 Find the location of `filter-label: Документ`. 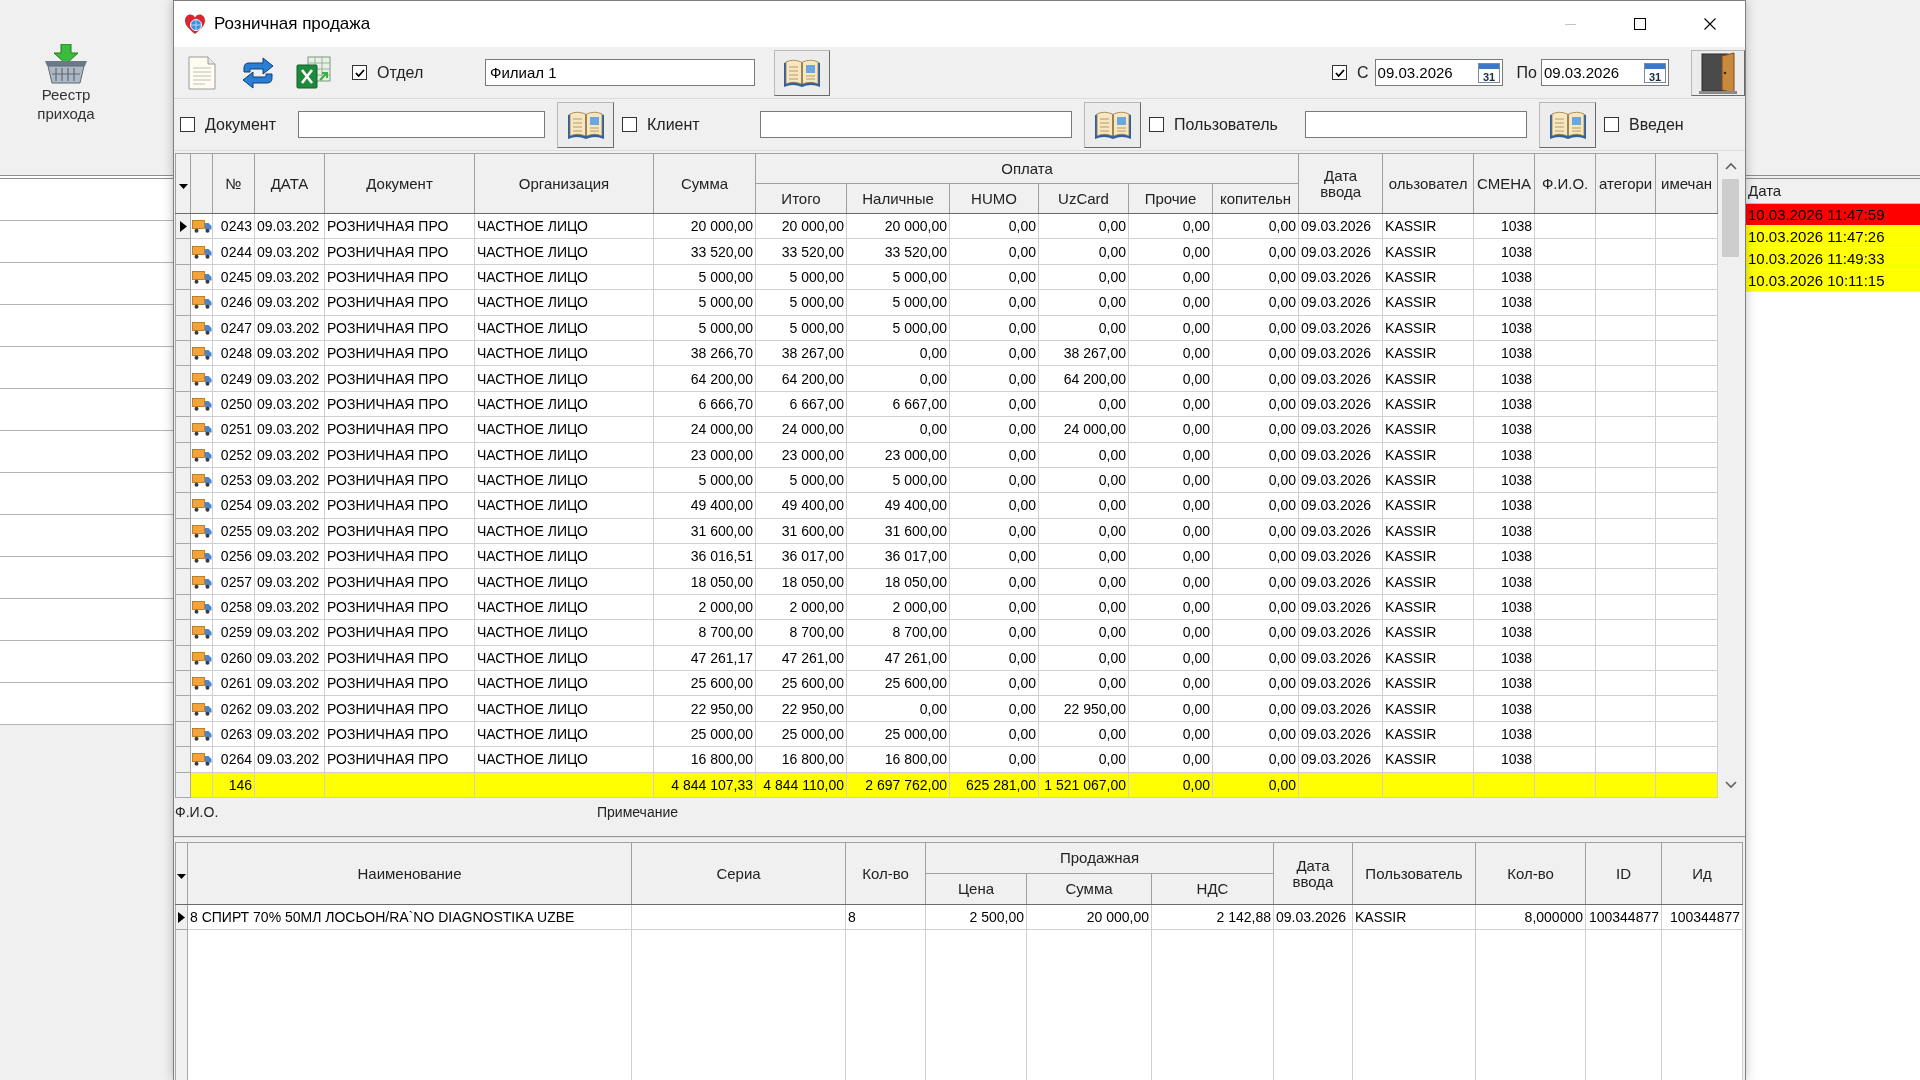

filter-label: Документ is located at coordinates (241, 124).